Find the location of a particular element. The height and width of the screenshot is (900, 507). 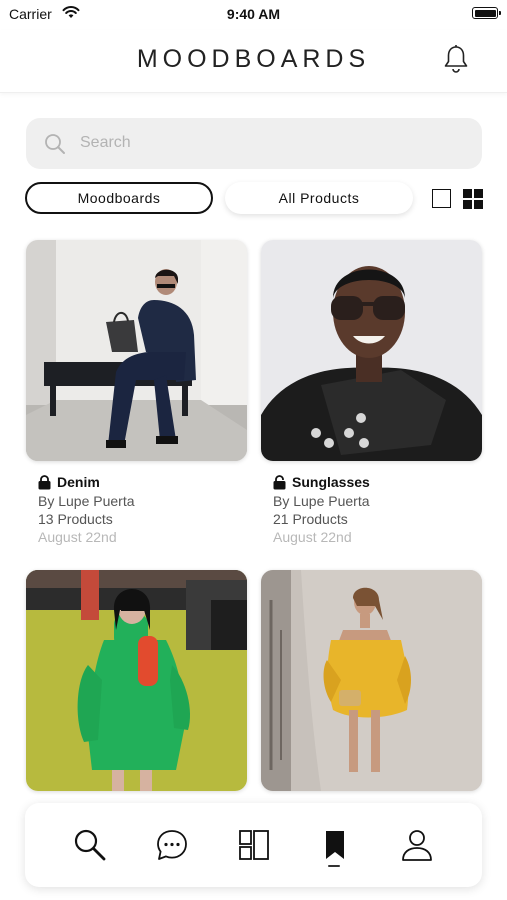

active-tab-indicator is located at coordinates (334, 866).